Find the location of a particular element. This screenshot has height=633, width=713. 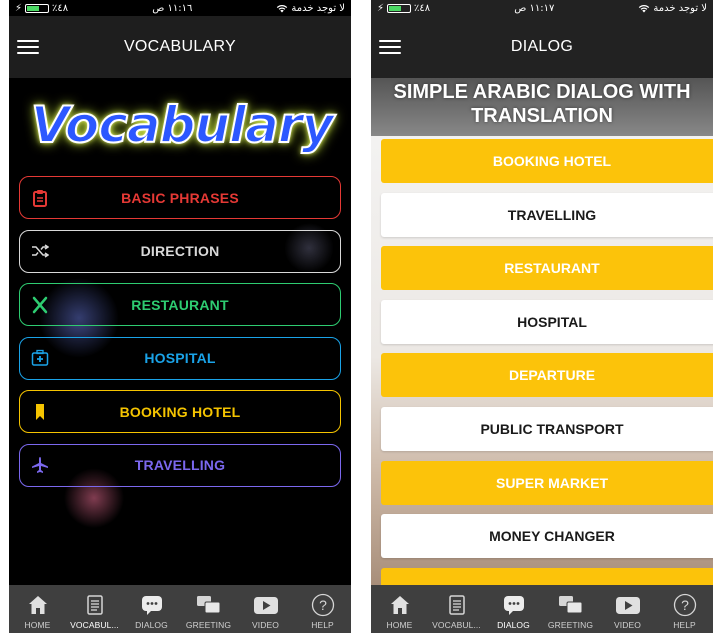

vocabulary-category-button: HOSPITAL is located at coordinates (180, 358).